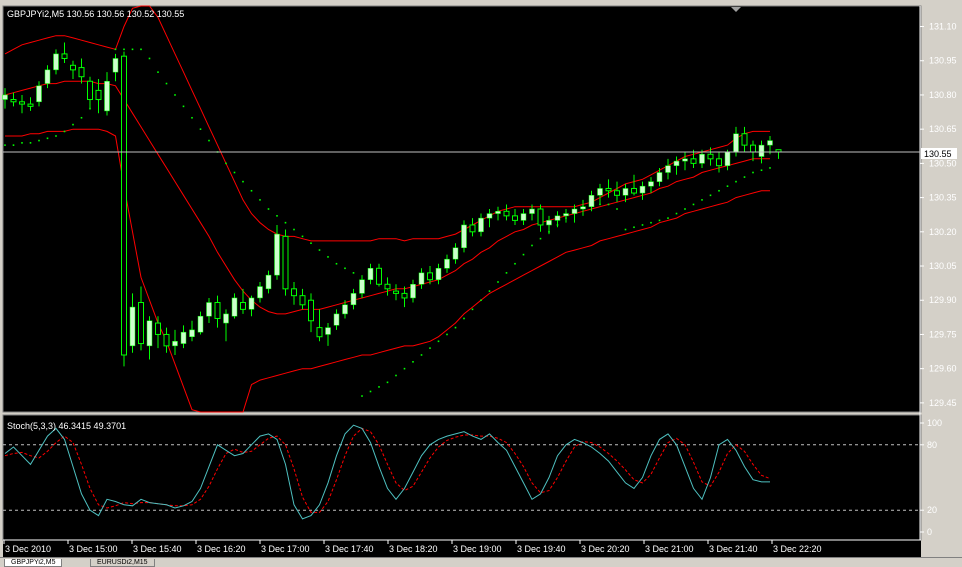  What do you see at coordinates (95, 14) in the screenshot?
I see `chart-title: GBPJPYi2,M5 130.56 130.56 130.52 130.55` at bounding box center [95, 14].